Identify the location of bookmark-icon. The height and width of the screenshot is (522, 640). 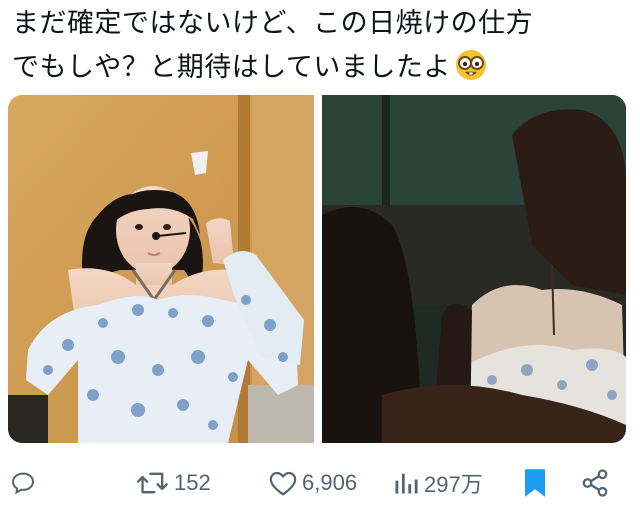
(535, 483).